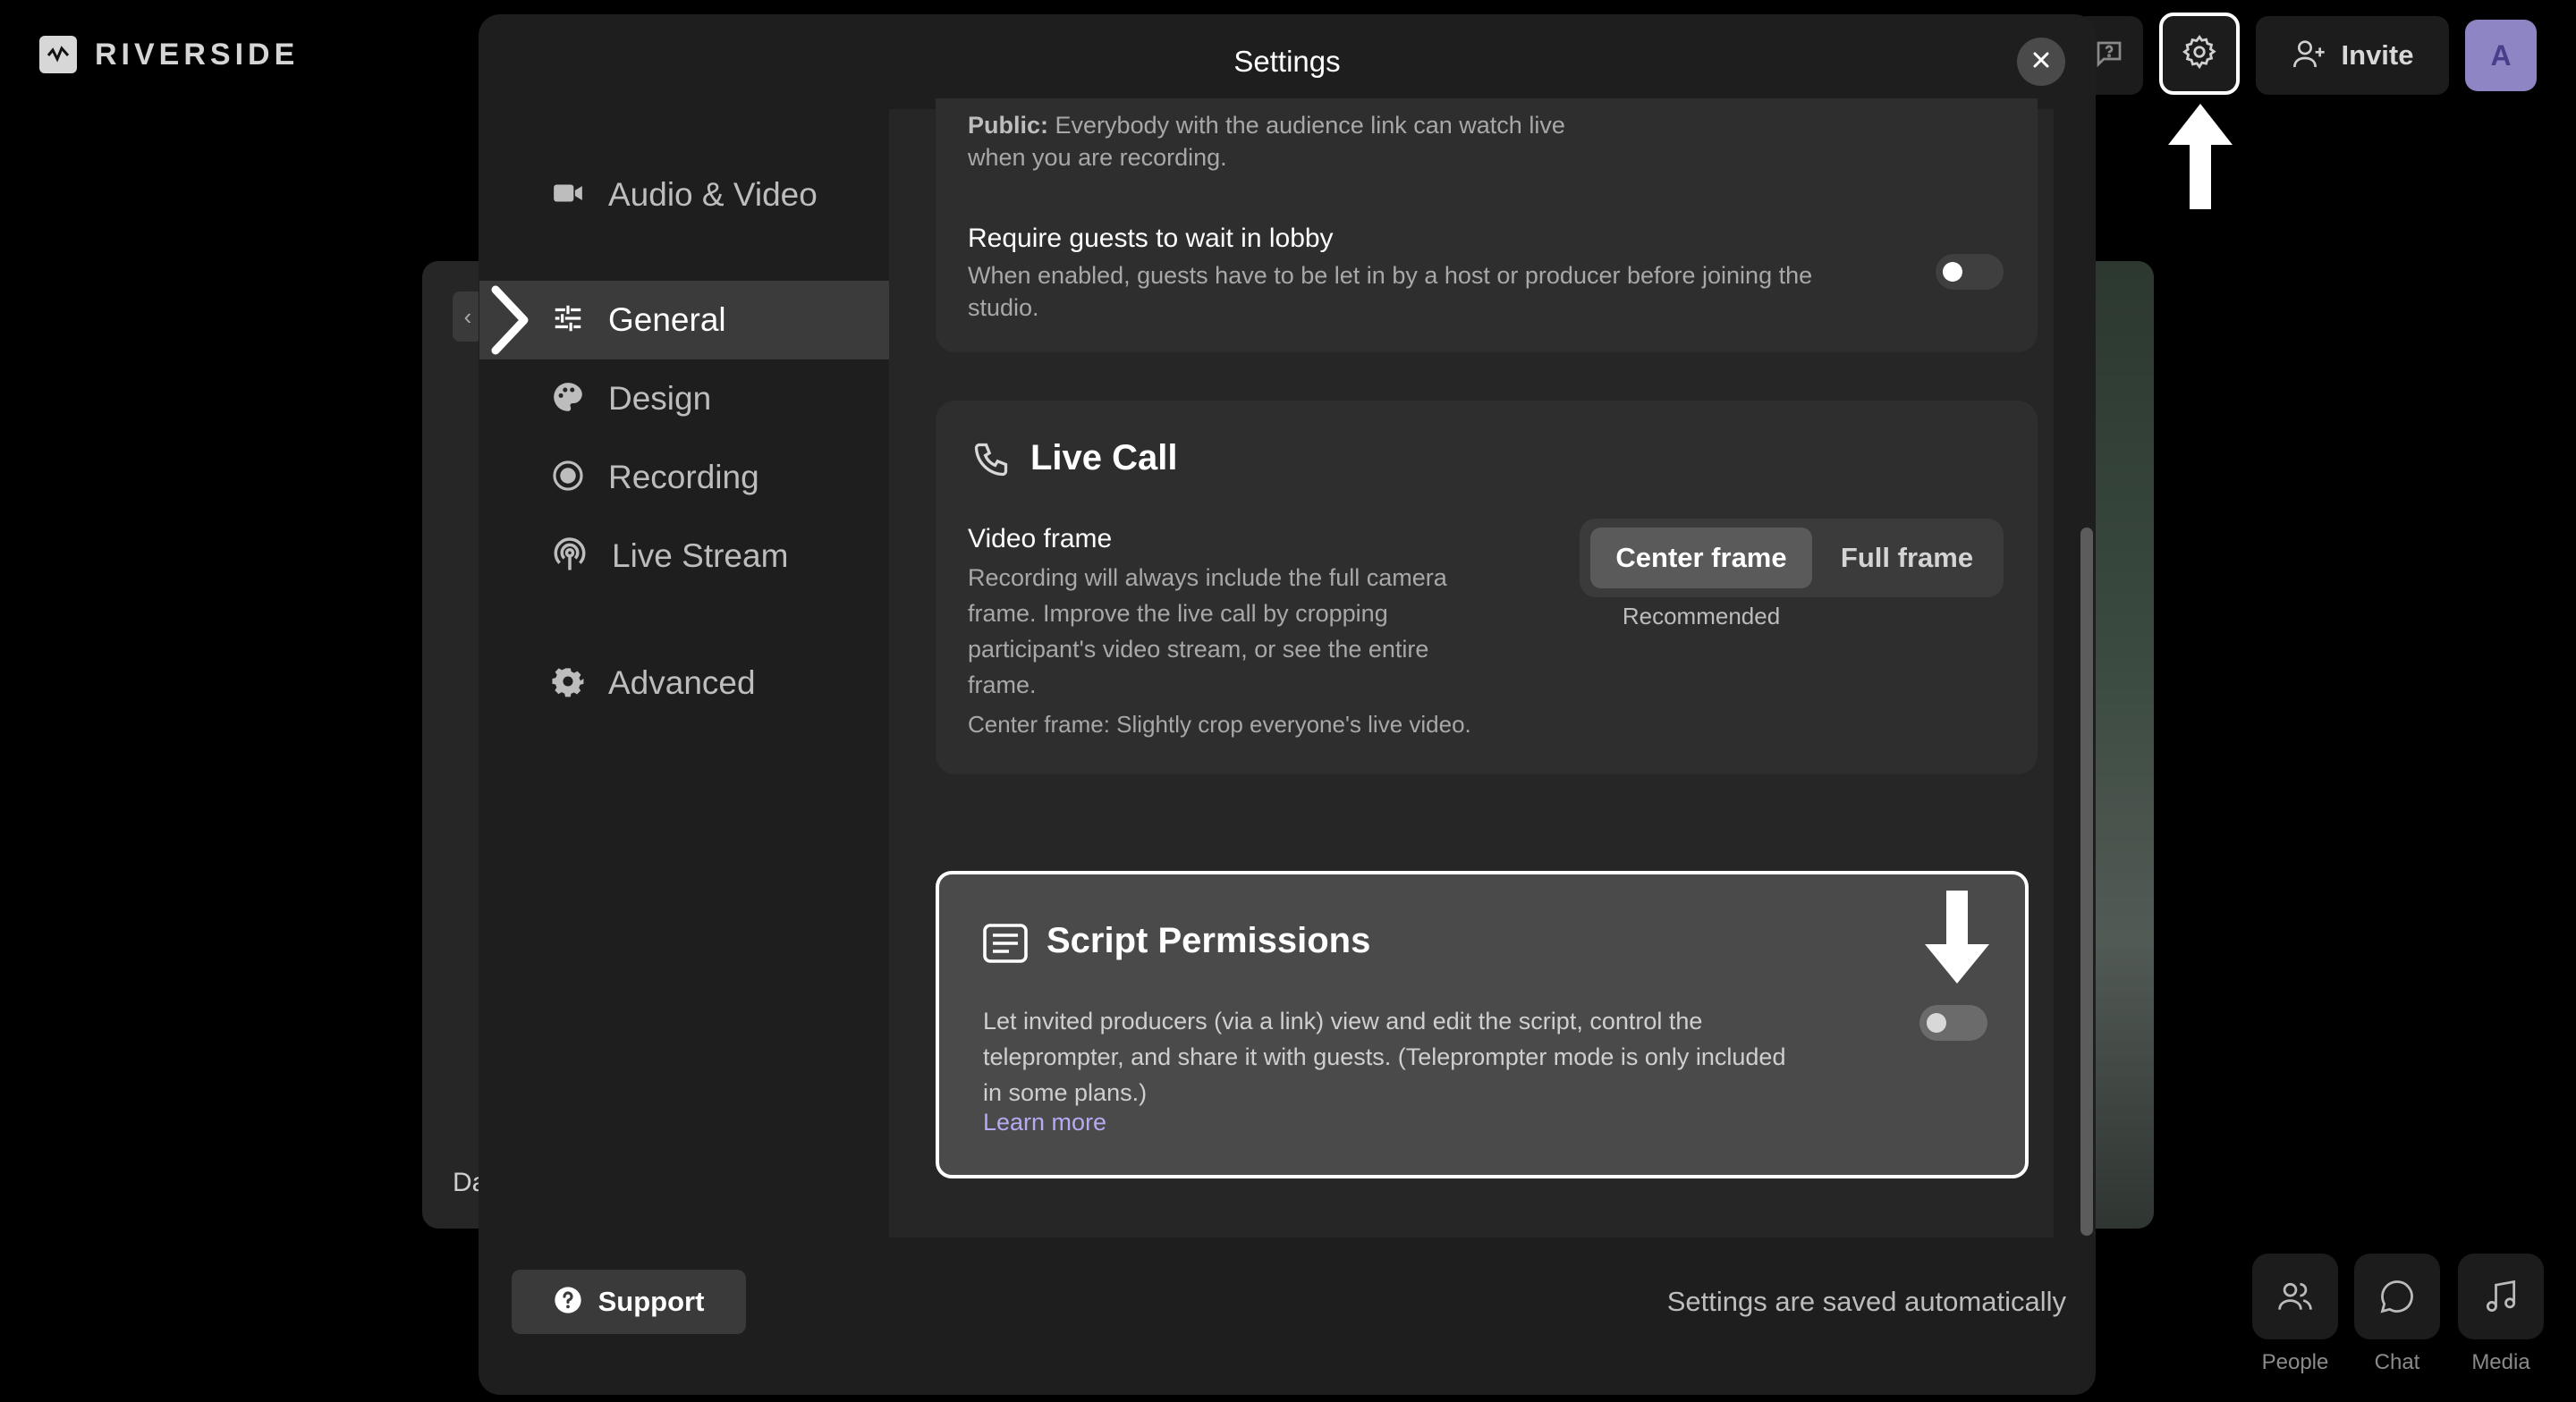  I want to click on media-label: Media, so click(2500, 1362).